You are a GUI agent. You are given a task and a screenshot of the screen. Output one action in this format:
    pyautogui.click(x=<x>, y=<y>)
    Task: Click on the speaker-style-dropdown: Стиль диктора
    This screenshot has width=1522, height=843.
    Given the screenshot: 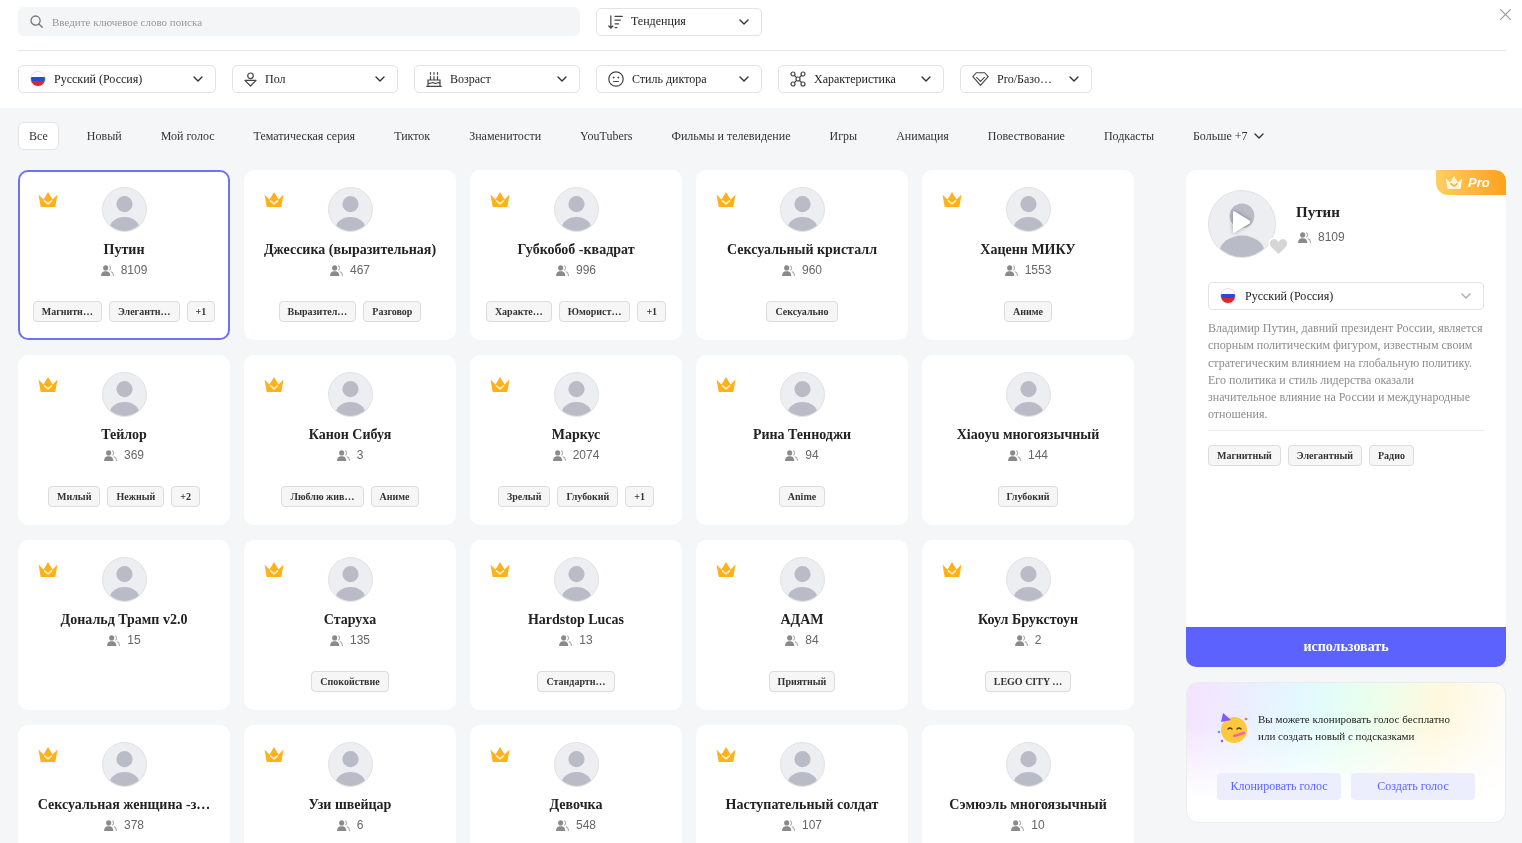 What is the action you would take?
    pyautogui.click(x=679, y=79)
    